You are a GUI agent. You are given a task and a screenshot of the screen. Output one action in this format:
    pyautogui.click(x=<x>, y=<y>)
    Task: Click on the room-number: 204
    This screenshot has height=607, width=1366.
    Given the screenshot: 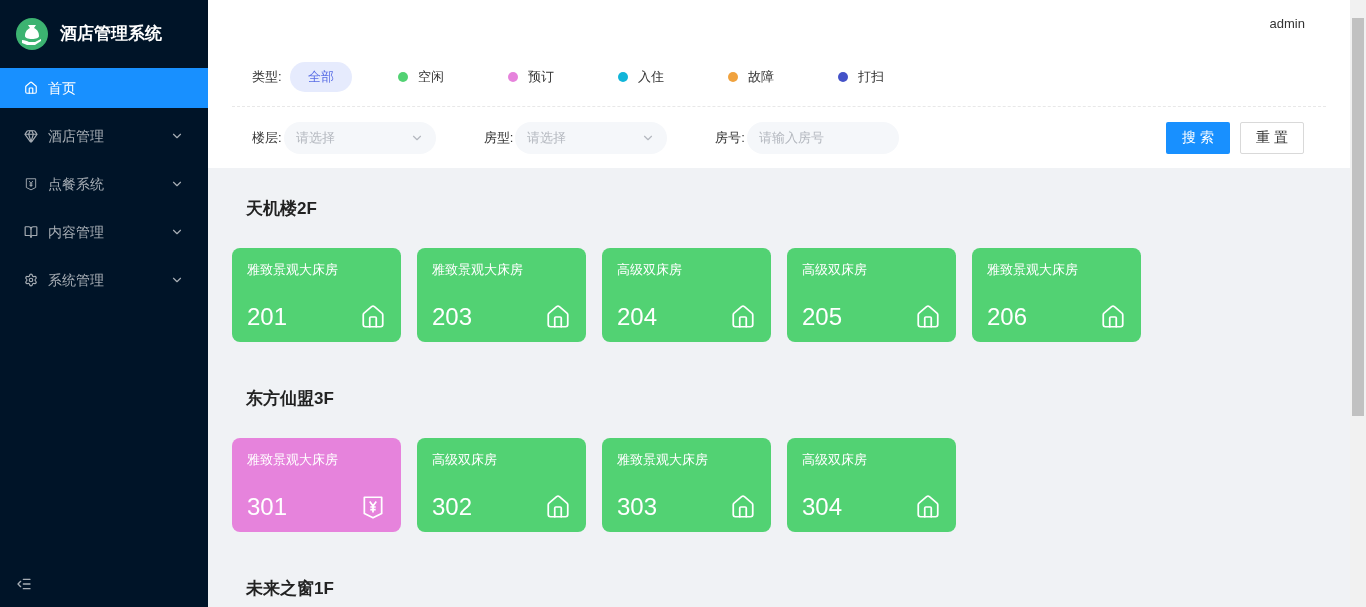 What is the action you would take?
    pyautogui.click(x=637, y=317)
    